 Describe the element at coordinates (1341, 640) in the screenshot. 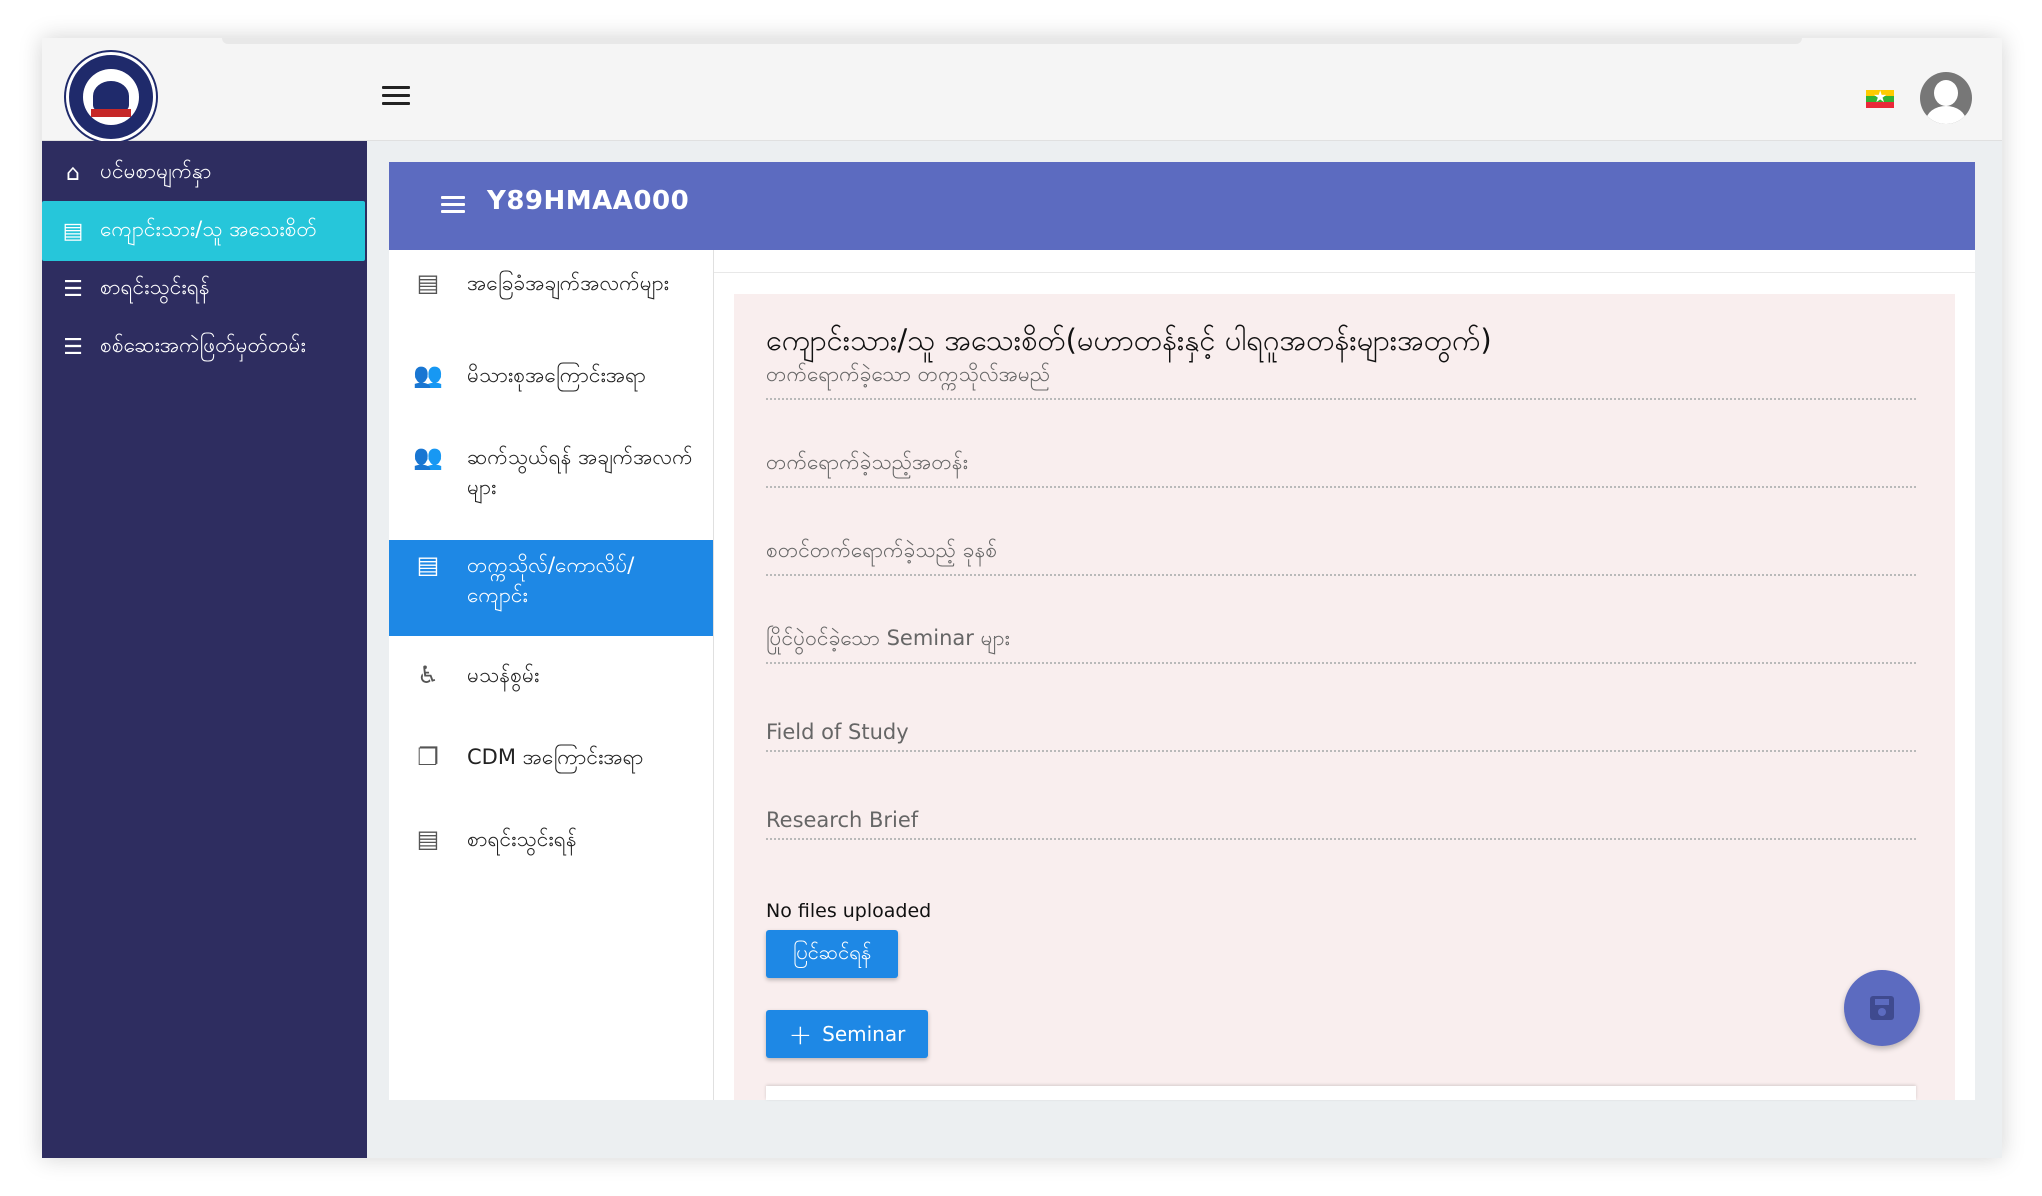

I see `seminars-field: ပြိုင်ပွဲဝင်ခဲ့သော Seminar များ` at that location.